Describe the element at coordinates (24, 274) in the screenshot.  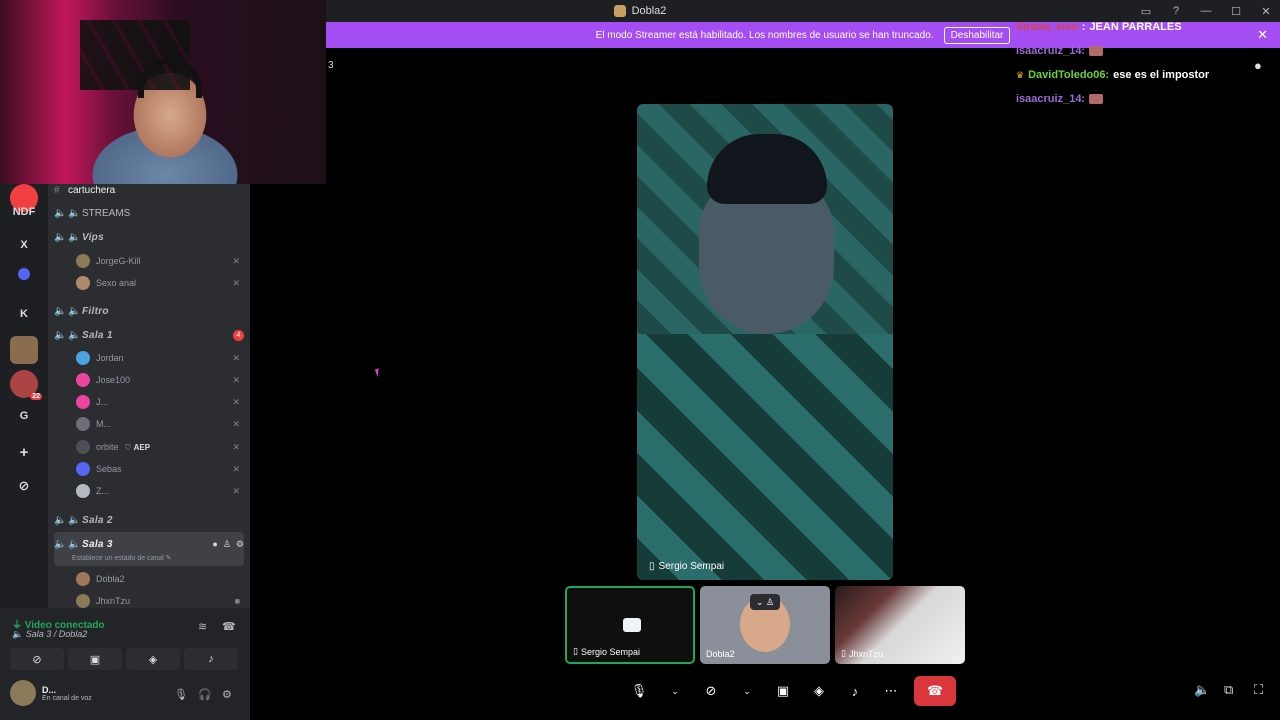
I see `folder-icon` at that location.